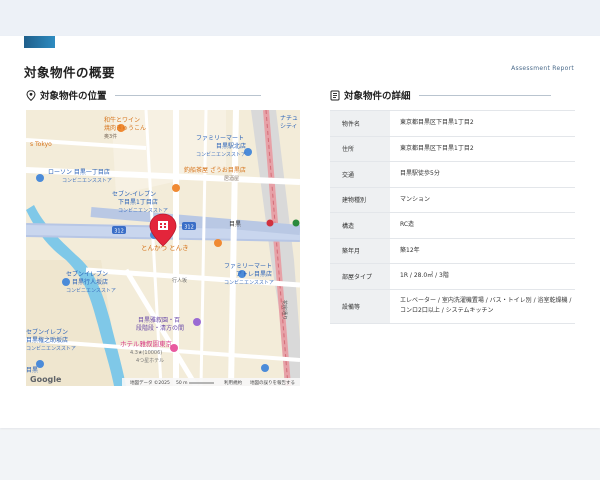 This screenshot has width=600, height=480. What do you see at coordinates (254, 274) in the screenshot?
I see `map-label: アトレ目黒店` at bounding box center [254, 274].